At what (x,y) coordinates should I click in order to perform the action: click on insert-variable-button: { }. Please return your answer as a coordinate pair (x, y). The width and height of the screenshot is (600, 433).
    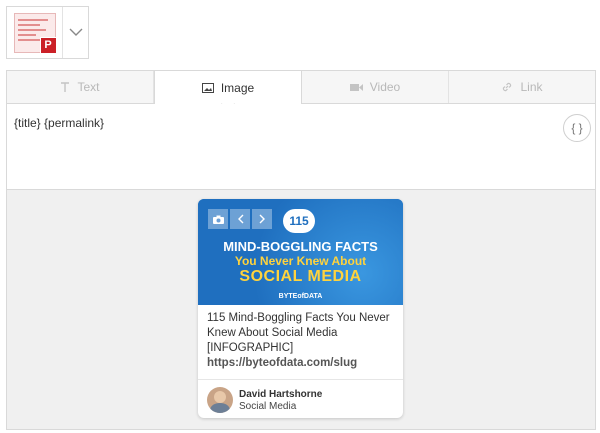
    Looking at the image, I should click on (577, 128).